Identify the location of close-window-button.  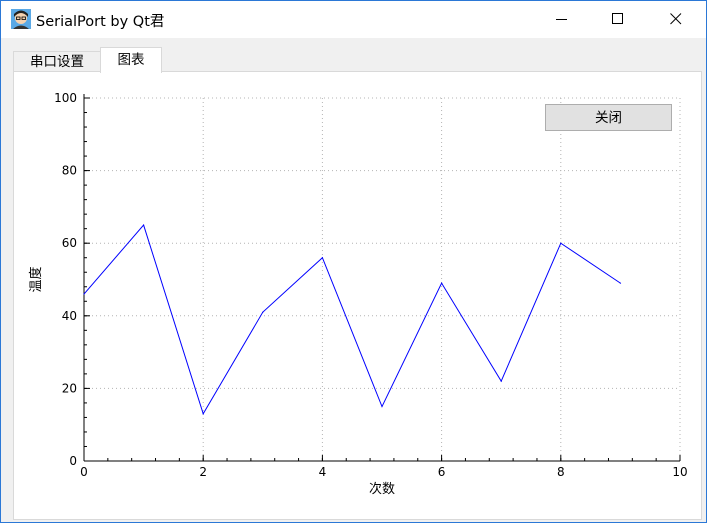
(676, 19).